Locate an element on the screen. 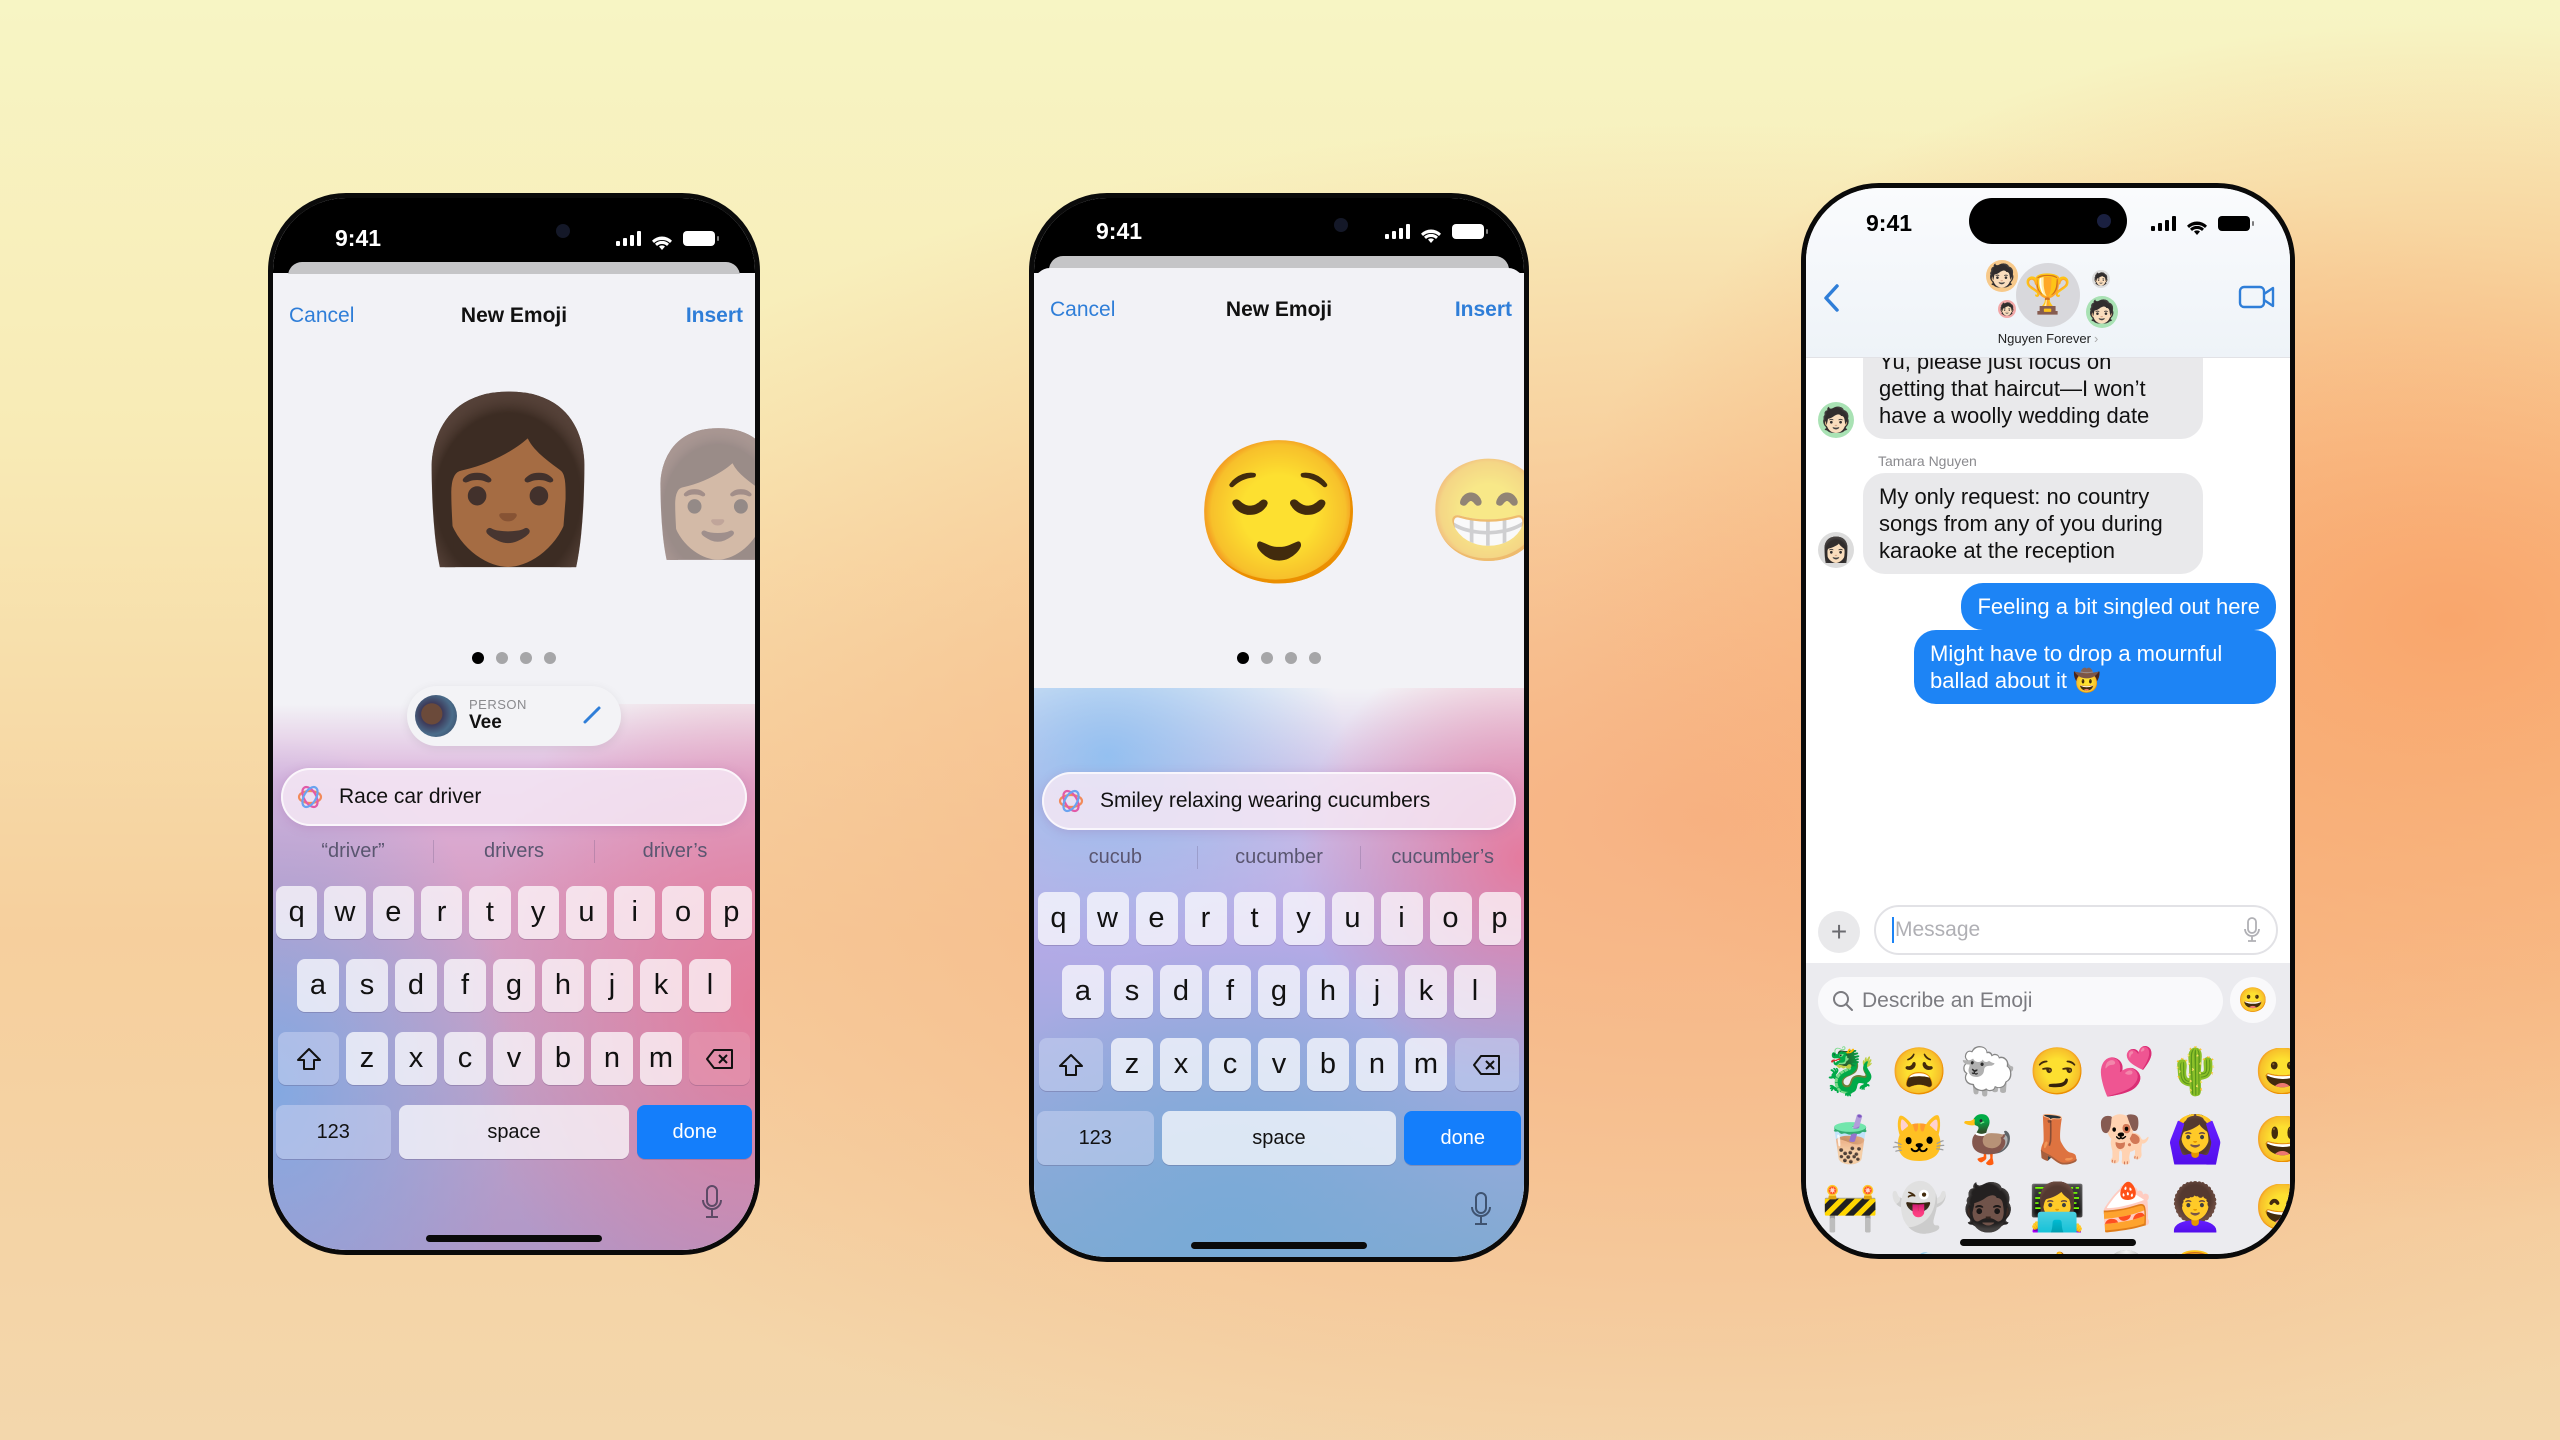 The image size is (2560, 1440). emoji-key: 🧑🏿‍🚀 is located at coordinates (2126, 1253).